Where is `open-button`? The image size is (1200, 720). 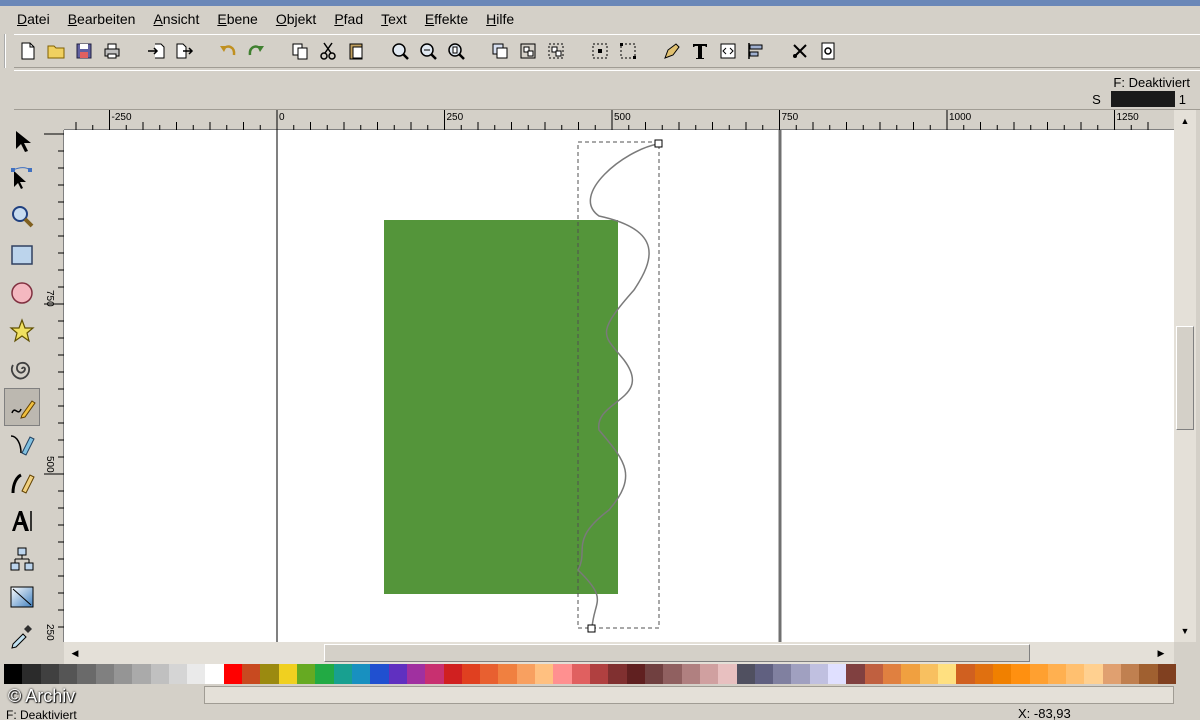
open-button is located at coordinates (56, 51).